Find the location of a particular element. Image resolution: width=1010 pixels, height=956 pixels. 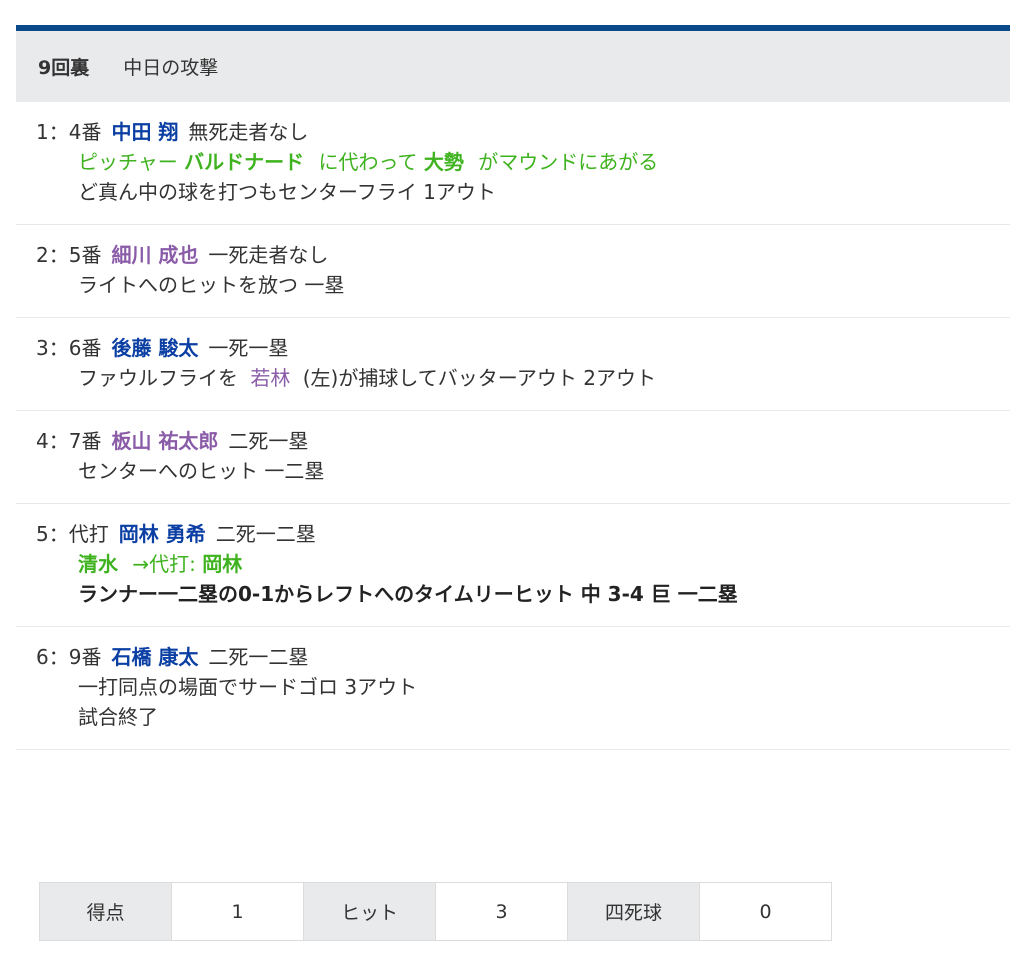

play-item-4: 4：7番 板山 祐太郎 二死一塁 センターへのヒット 一二塁 is located at coordinates (513, 457).